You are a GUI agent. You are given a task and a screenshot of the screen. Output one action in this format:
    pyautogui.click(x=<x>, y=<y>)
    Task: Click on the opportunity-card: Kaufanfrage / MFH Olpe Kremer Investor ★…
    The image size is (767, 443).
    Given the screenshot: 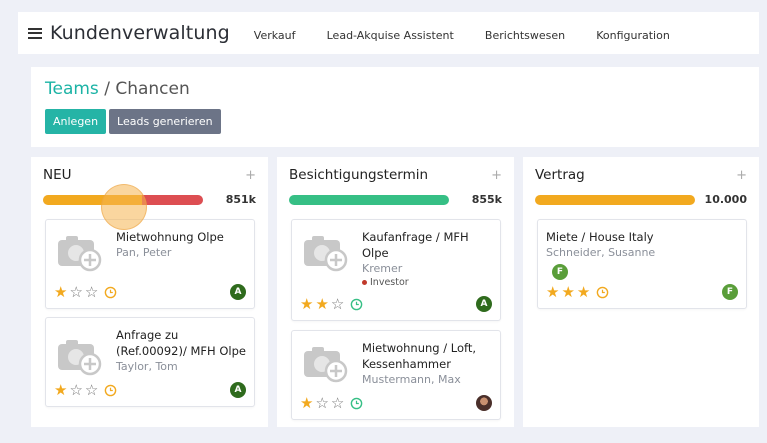 What is the action you would take?
    pyautogui.click(x=396, y=270)
    